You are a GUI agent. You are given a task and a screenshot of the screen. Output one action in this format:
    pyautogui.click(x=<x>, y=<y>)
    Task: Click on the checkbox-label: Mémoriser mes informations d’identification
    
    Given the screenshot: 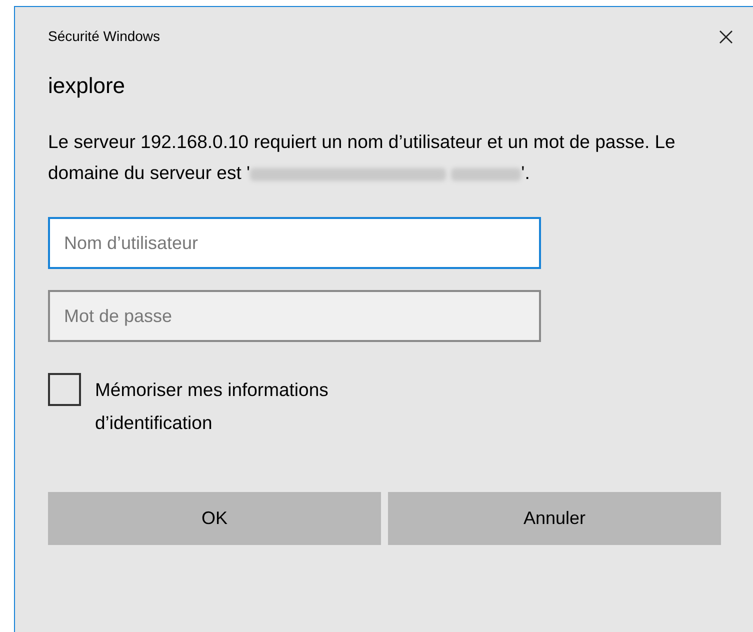 What is the action you would take?
    pyautogui.click(x=212, y=406)
    